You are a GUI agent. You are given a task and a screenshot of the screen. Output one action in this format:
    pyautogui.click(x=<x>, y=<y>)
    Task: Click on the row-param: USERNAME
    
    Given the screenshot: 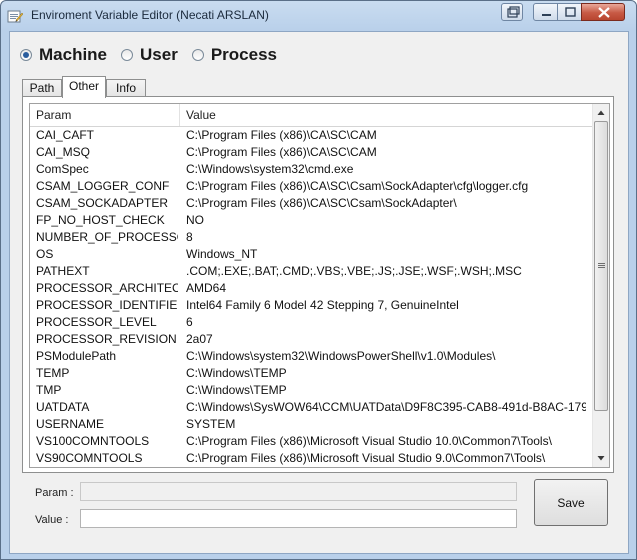 What is the action you would take?
    pyautogui.click(x=70, y=424)
    